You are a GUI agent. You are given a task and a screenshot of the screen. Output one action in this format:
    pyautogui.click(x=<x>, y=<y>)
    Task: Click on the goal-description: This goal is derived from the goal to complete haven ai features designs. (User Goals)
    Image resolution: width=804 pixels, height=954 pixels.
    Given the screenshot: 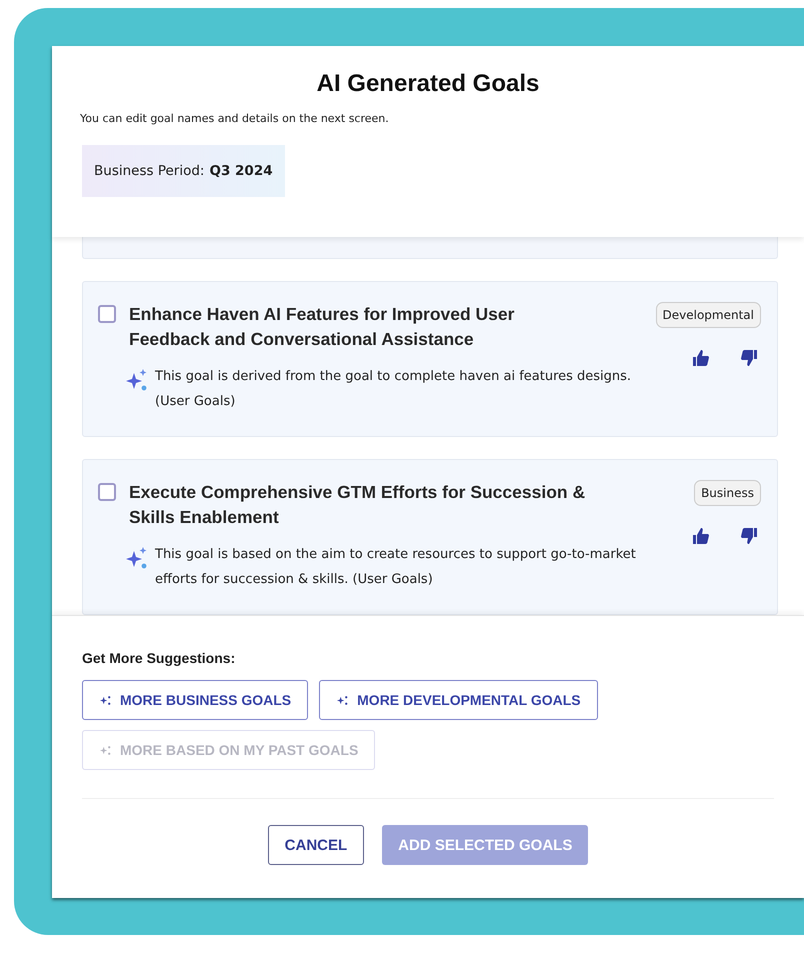 What is the action you would take?
    pyautogui.click(x=393, y=389)
    